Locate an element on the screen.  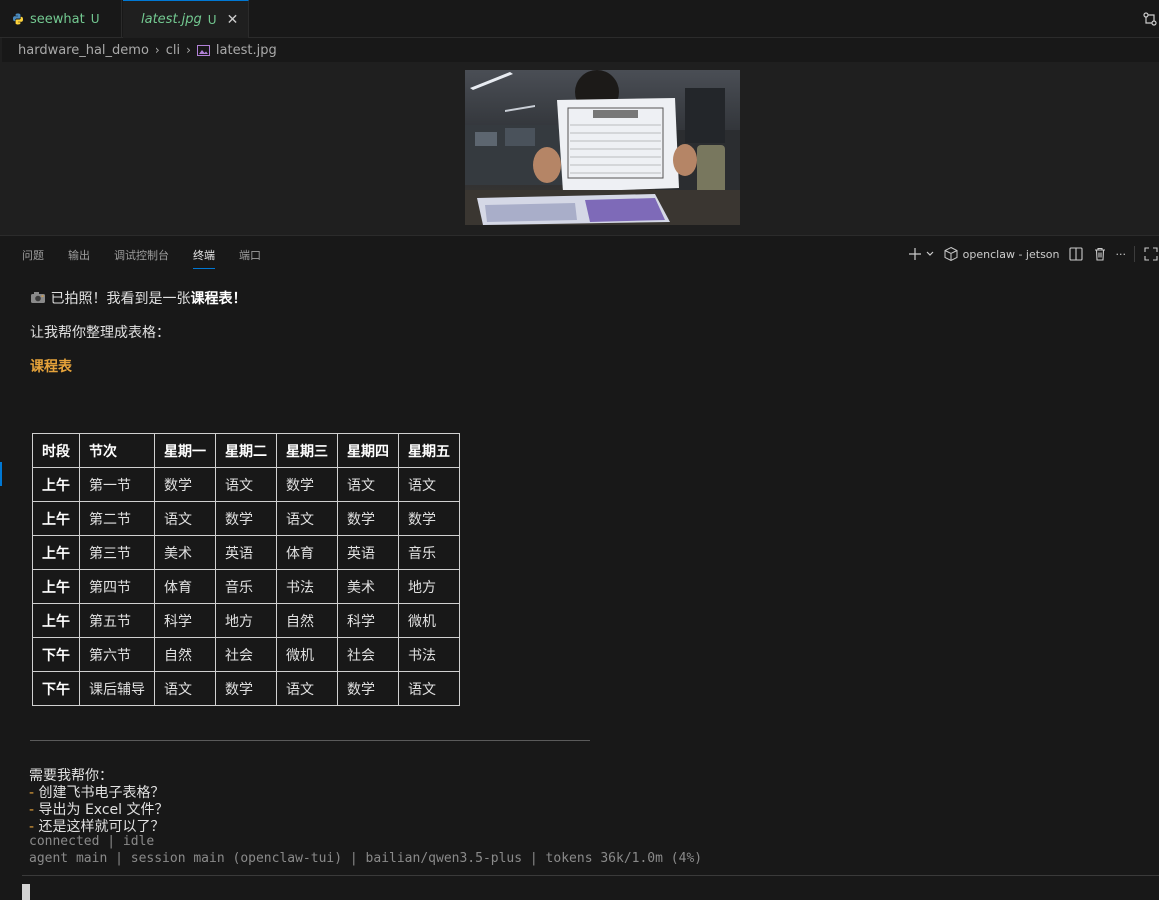
photo-taken-line: 已拍照！我看到是一张课程表！ is located at coordinates (138, 298).